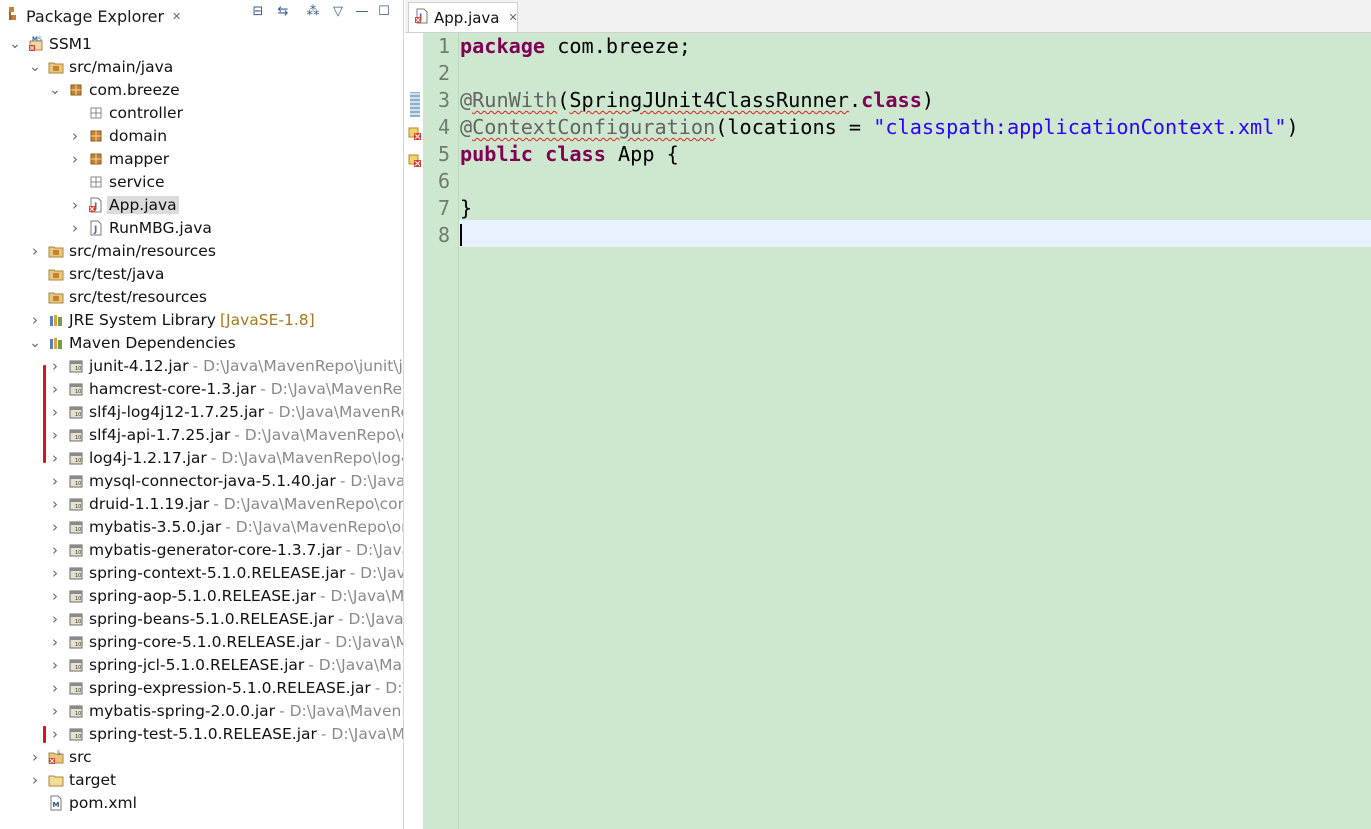 The height and width of the screenshot is (829, 1371). I want to click on jar-path-decoration: - D:\Java\Maver, so click(355, 664).